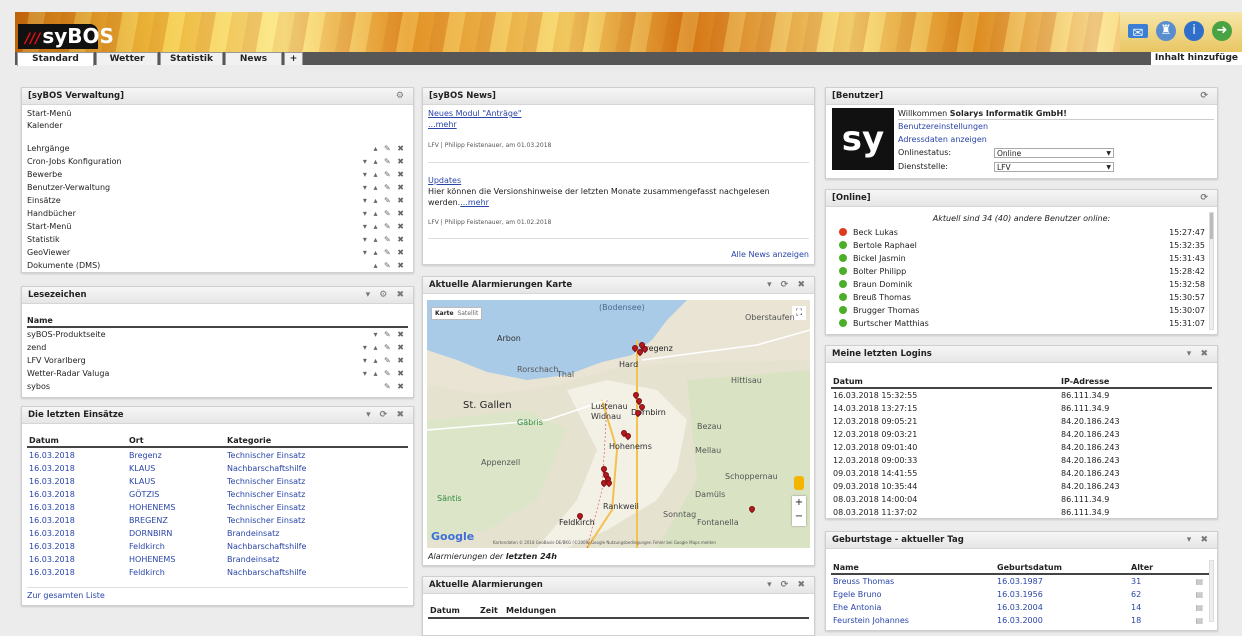 The width and height of the screenshot is (1242, 636). Describe the element at coordinates (217, 125) in the screenshot. I see `menu-item: Kalender` at that location.